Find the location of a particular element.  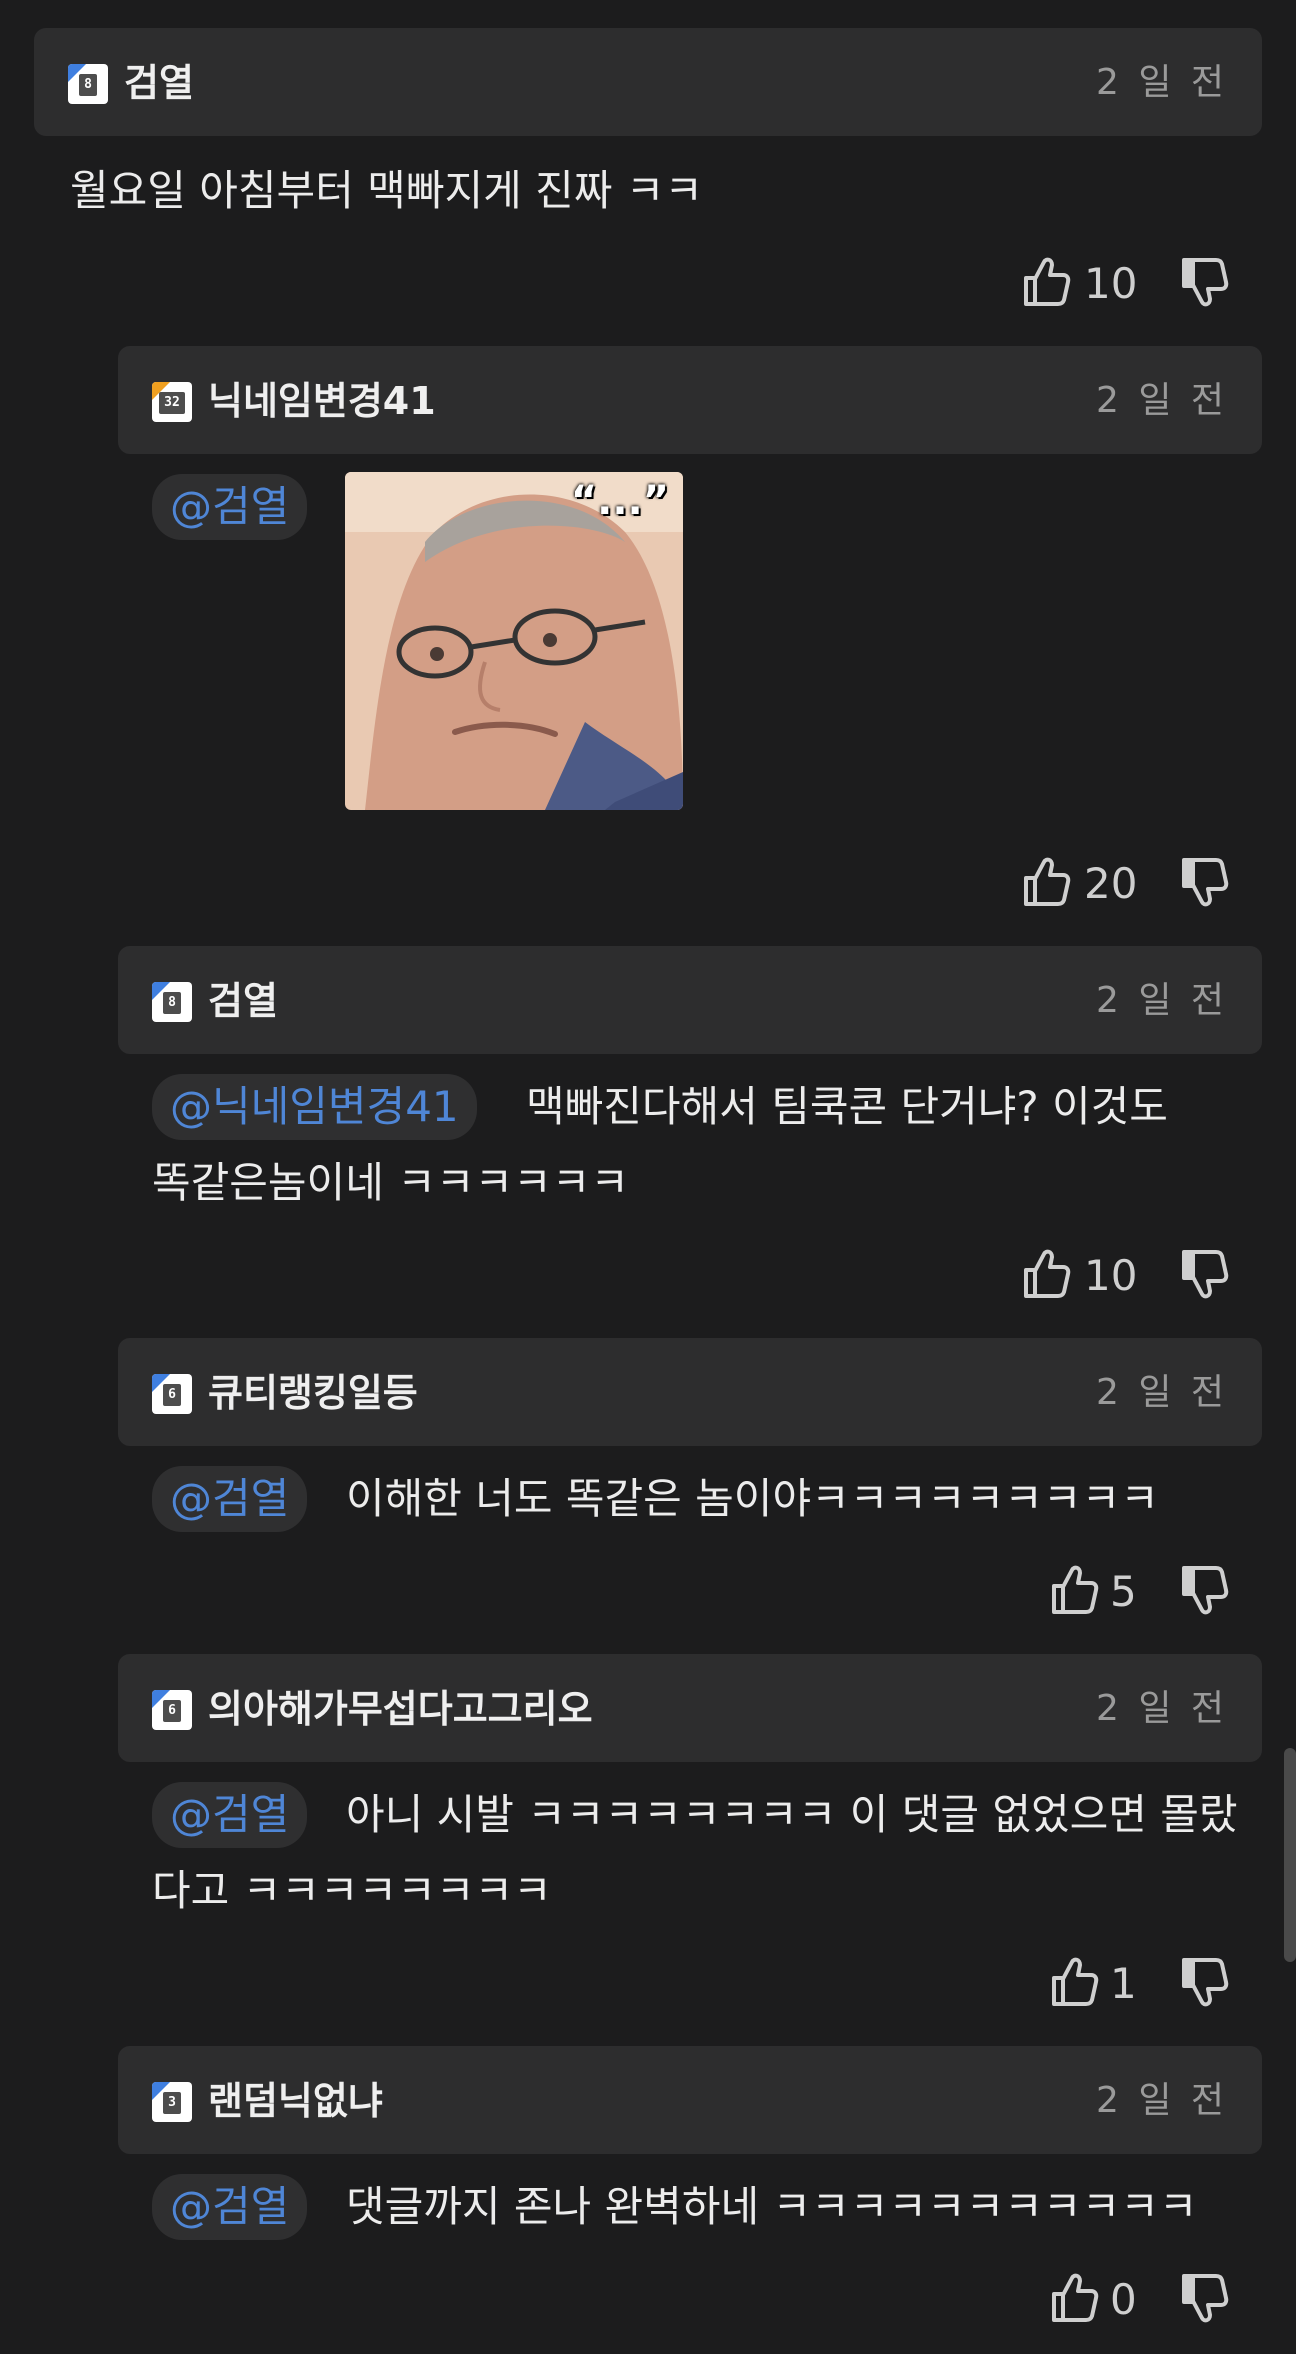

username: 랜덤닉없냐 is located at coordinates (295, 2101).